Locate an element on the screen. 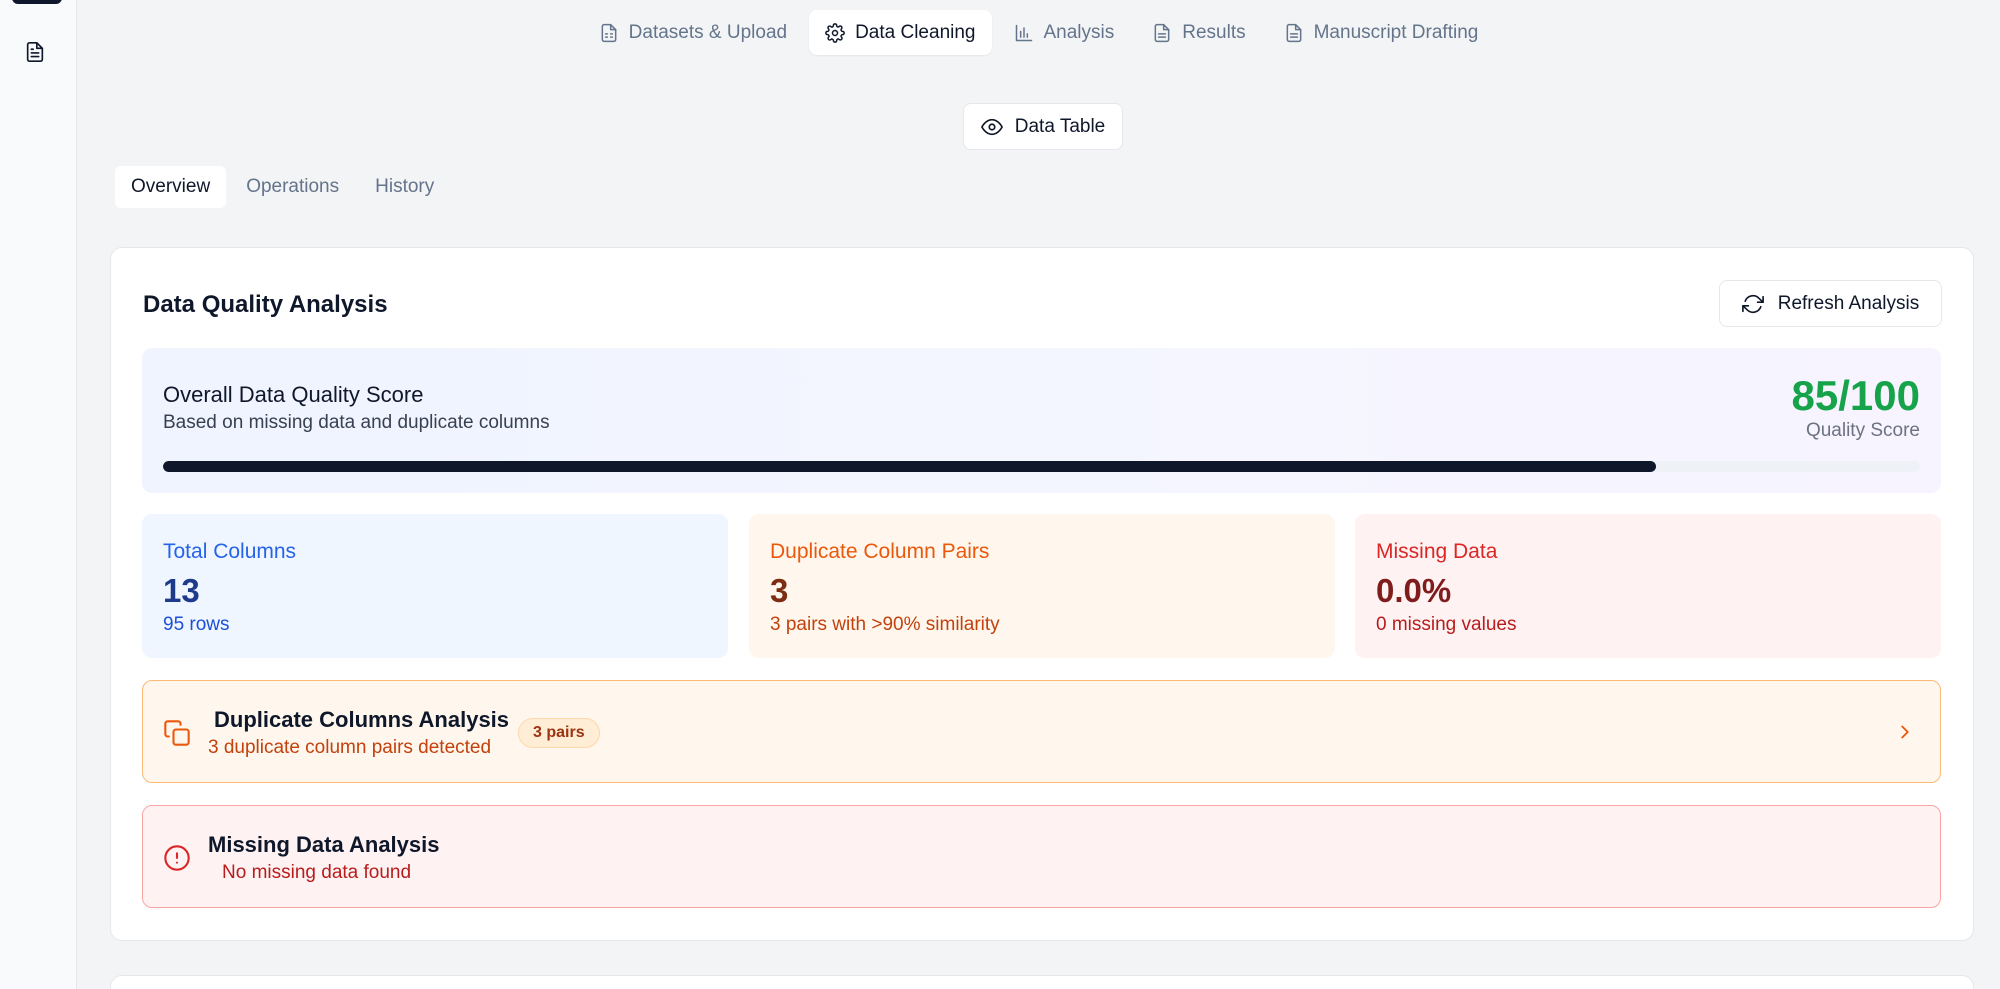 This screenshot has width=2000, height=989. score-label: Quality Score is located at coordinates (1862, 430).